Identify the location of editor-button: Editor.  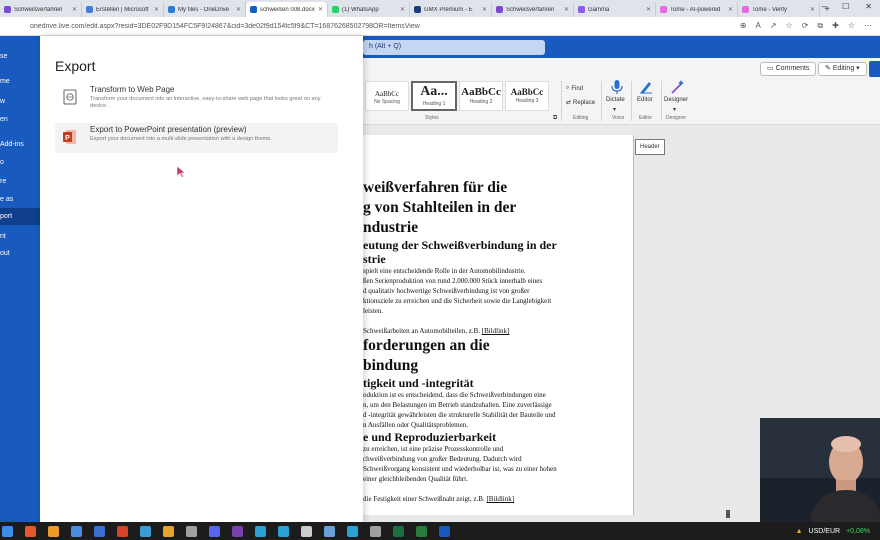
(645, 100).